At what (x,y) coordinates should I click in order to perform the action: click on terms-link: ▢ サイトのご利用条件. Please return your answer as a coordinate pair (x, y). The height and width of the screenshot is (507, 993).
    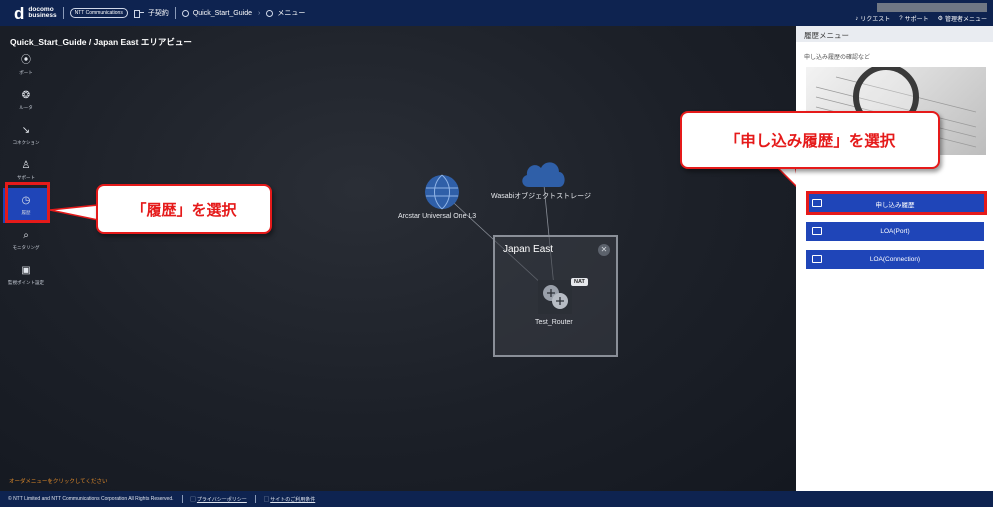
    Looking at the image, I should click on (289, 499).